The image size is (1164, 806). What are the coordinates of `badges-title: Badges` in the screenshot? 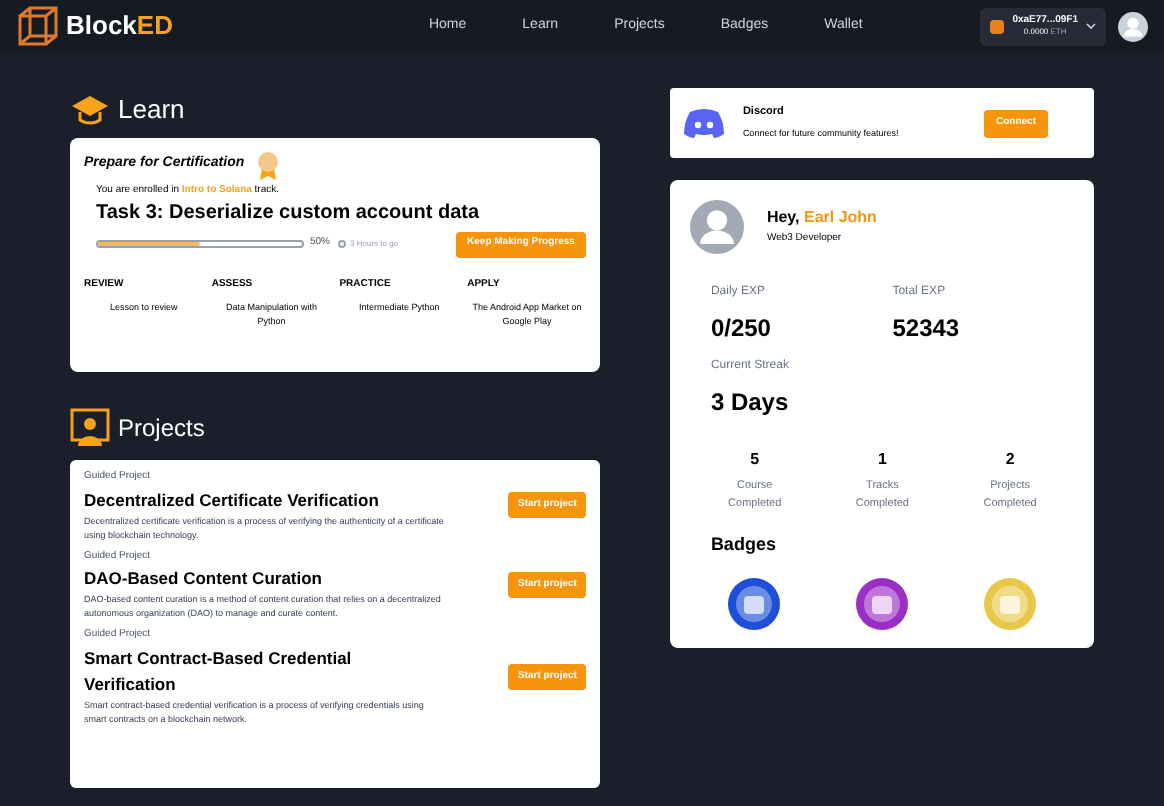 It's located at (743, 545).